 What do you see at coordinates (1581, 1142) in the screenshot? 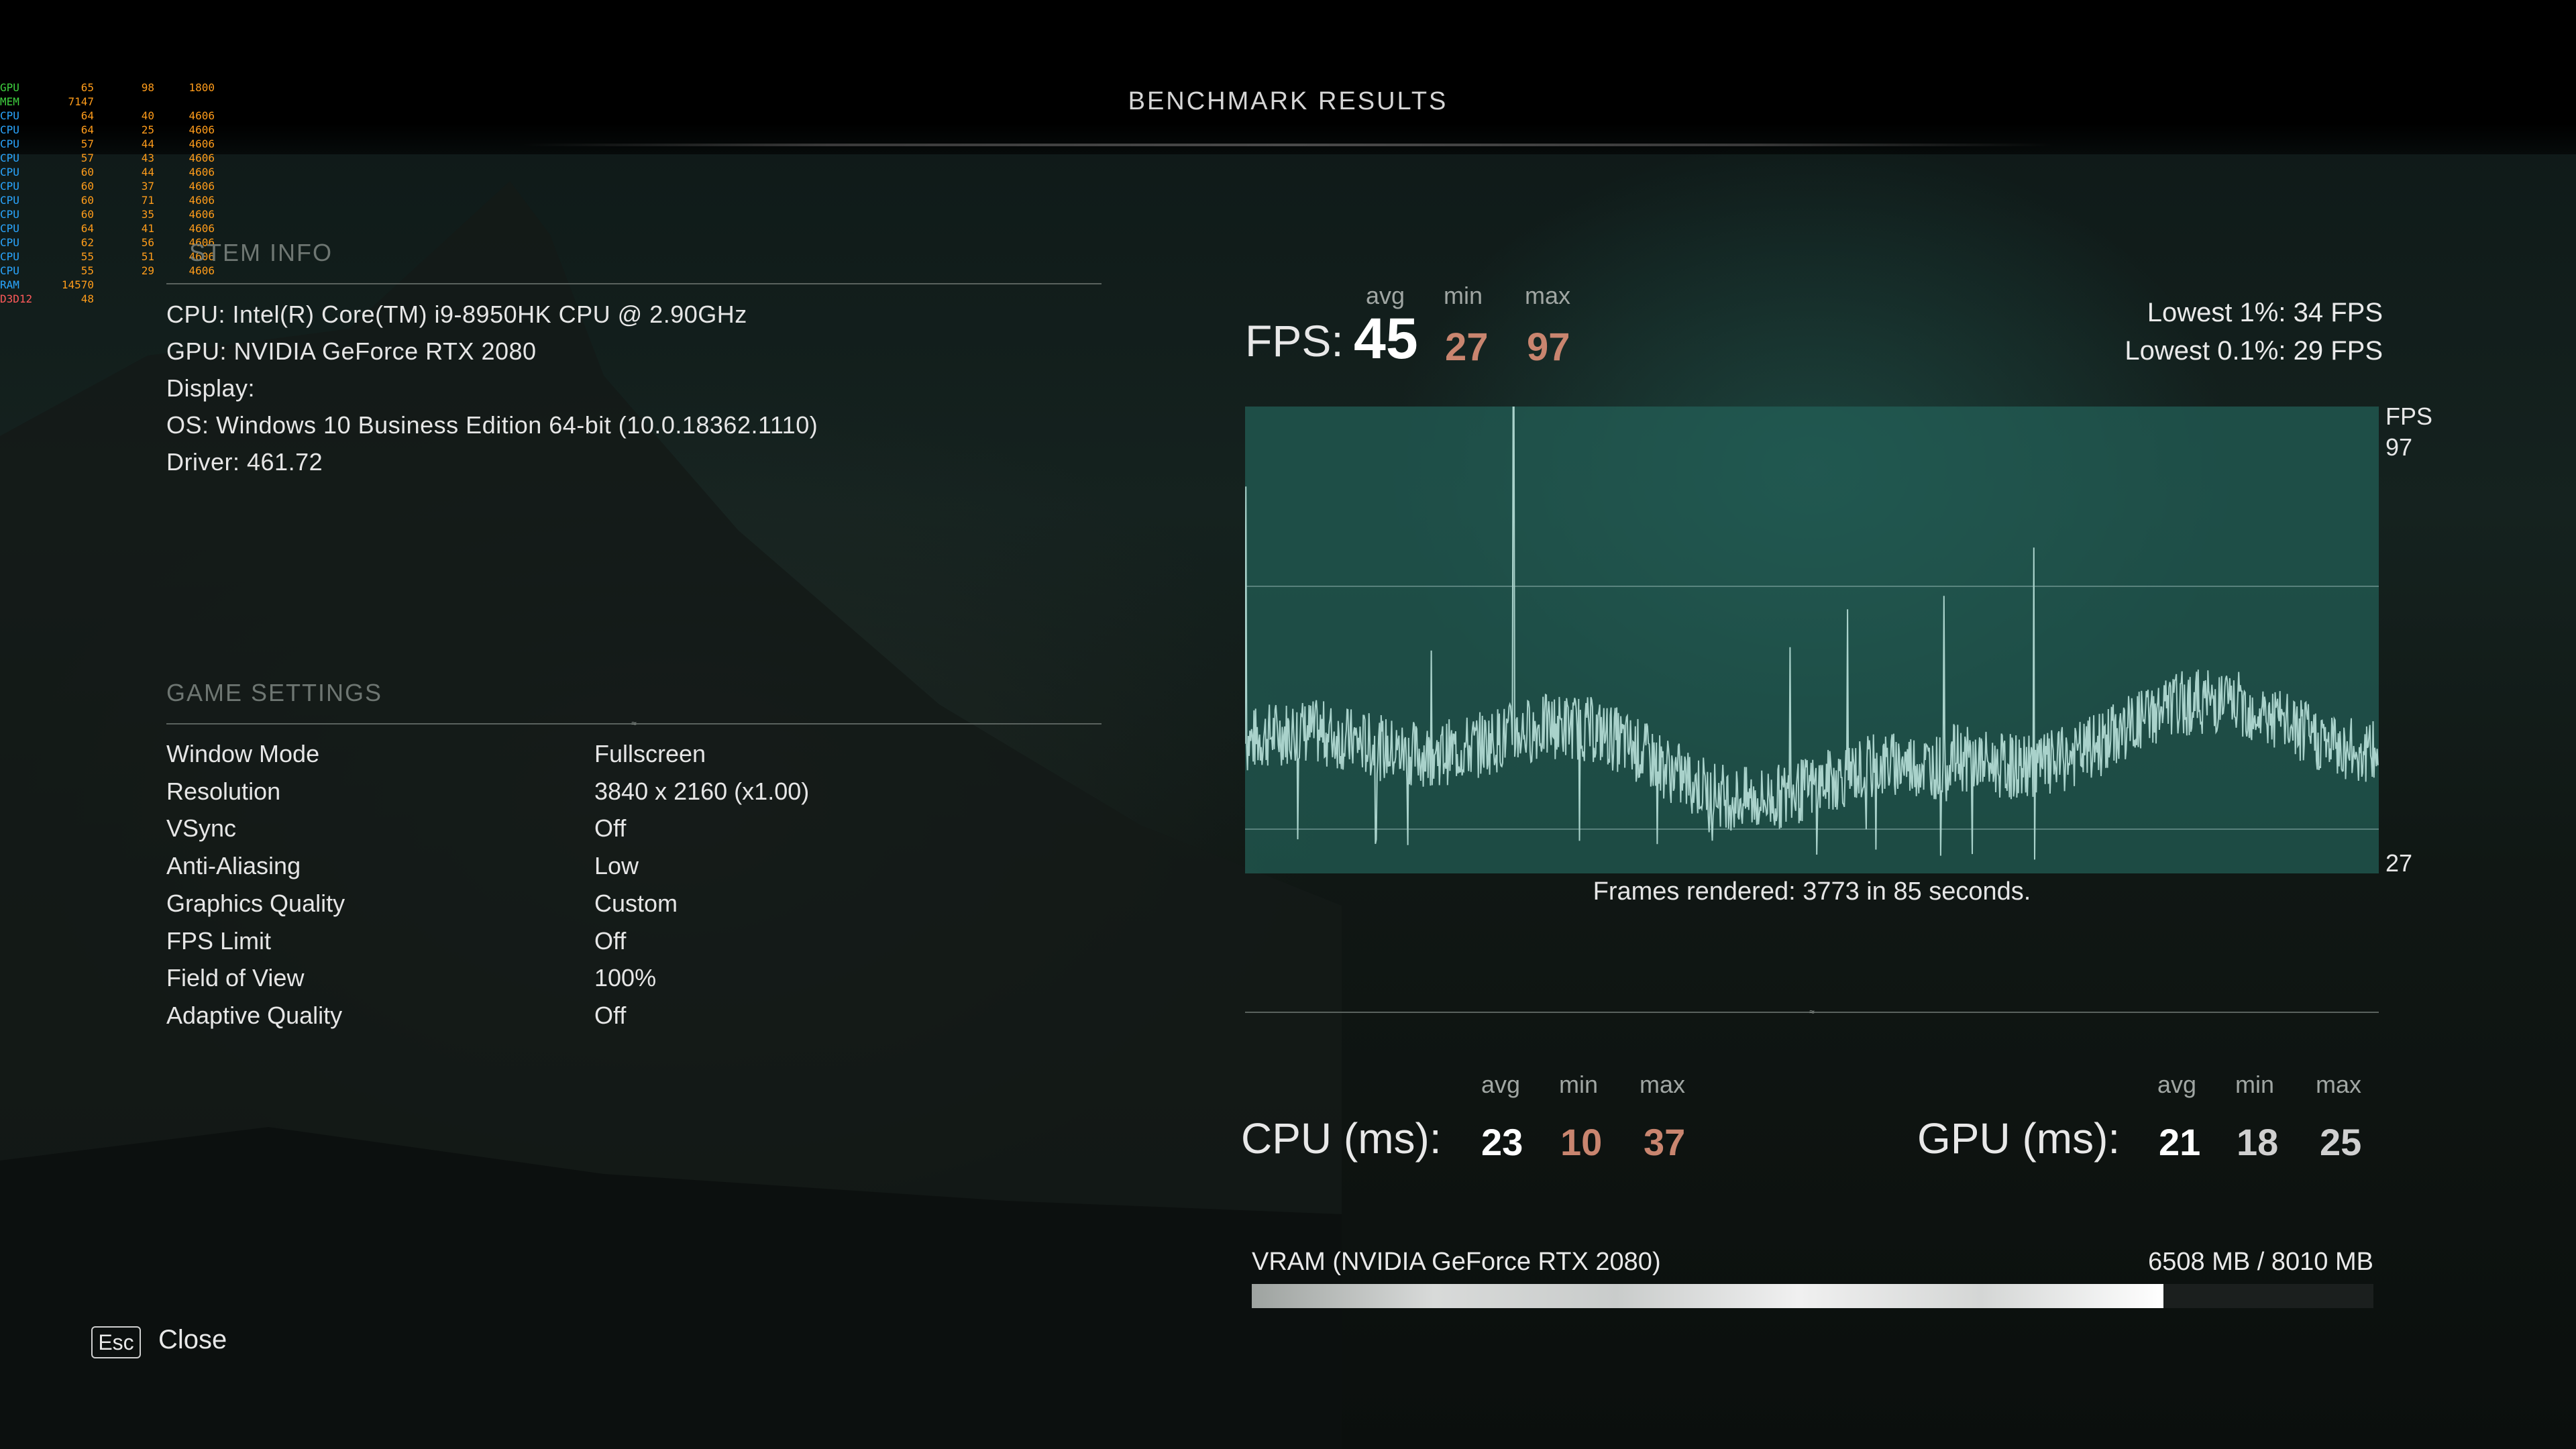
I see `cpu-min-value: 10` at bounding box center [1581, 1142].